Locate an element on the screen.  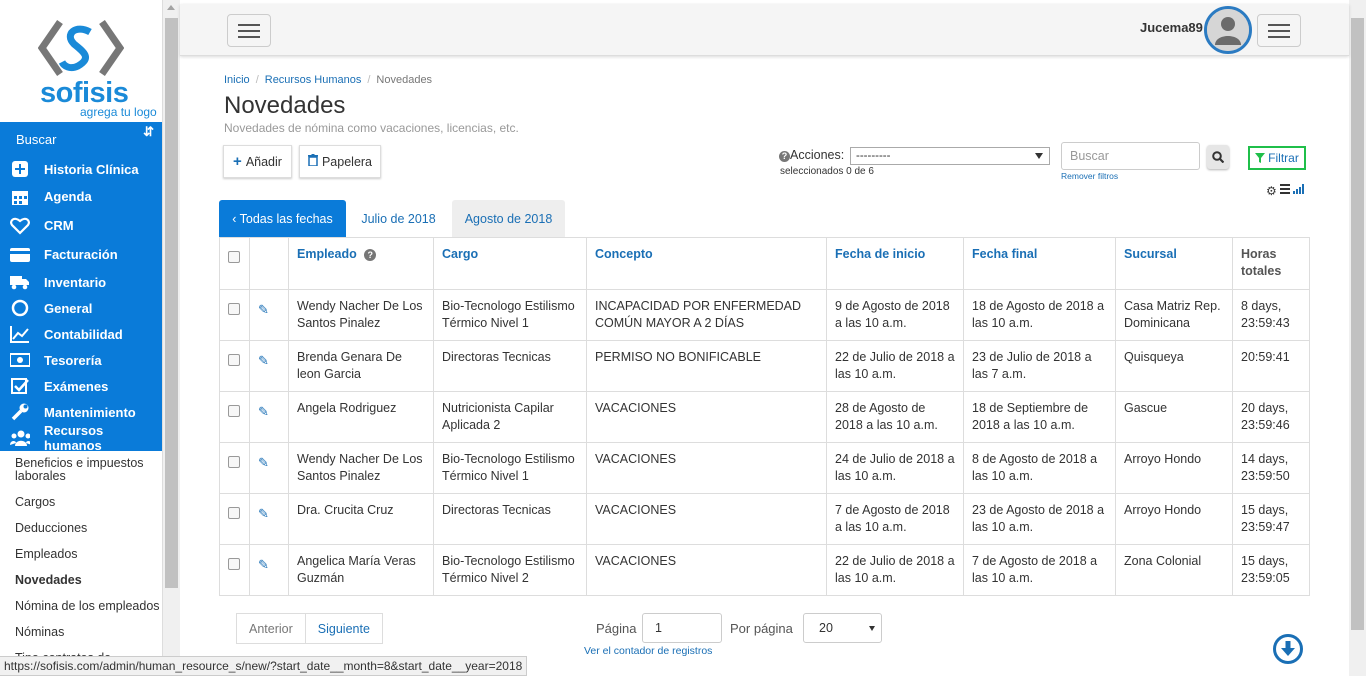
tab-all-dates: ‹ Todas las fechas is located at coordinates (282, 218).